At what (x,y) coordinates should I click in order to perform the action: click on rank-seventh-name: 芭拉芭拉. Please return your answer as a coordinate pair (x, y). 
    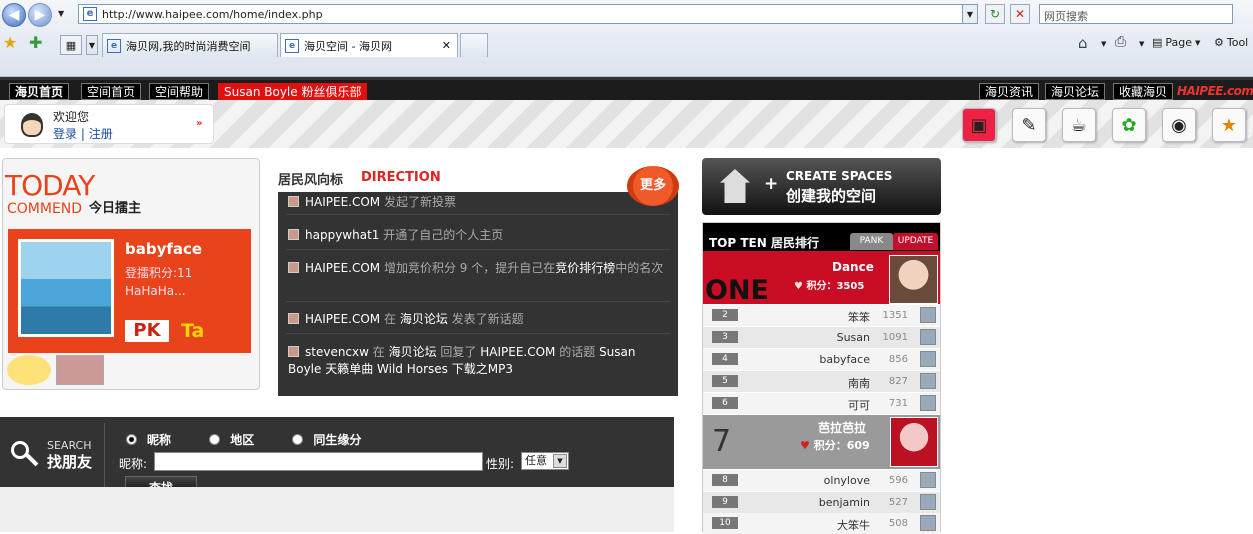
    Looking at the image, I should click on (842, 427).